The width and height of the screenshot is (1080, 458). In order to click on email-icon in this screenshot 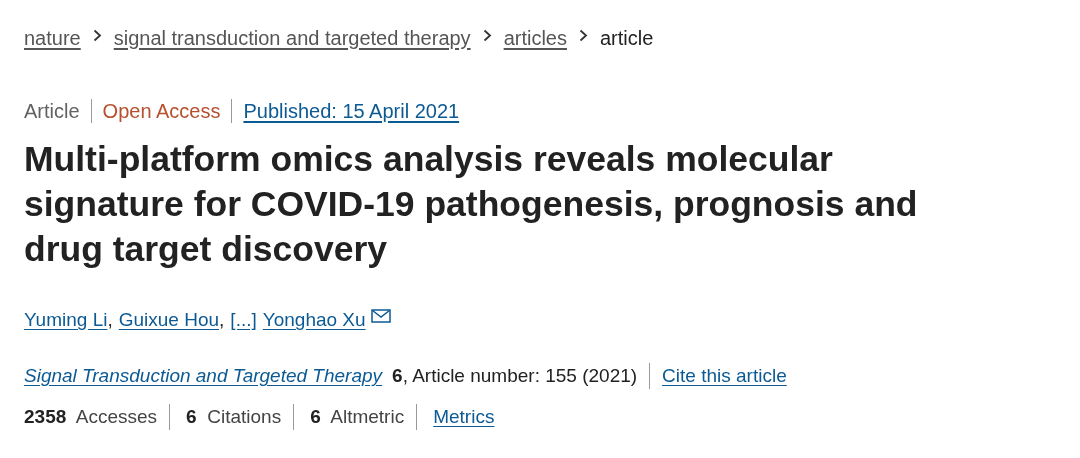, I will do `click(380, 316)`.